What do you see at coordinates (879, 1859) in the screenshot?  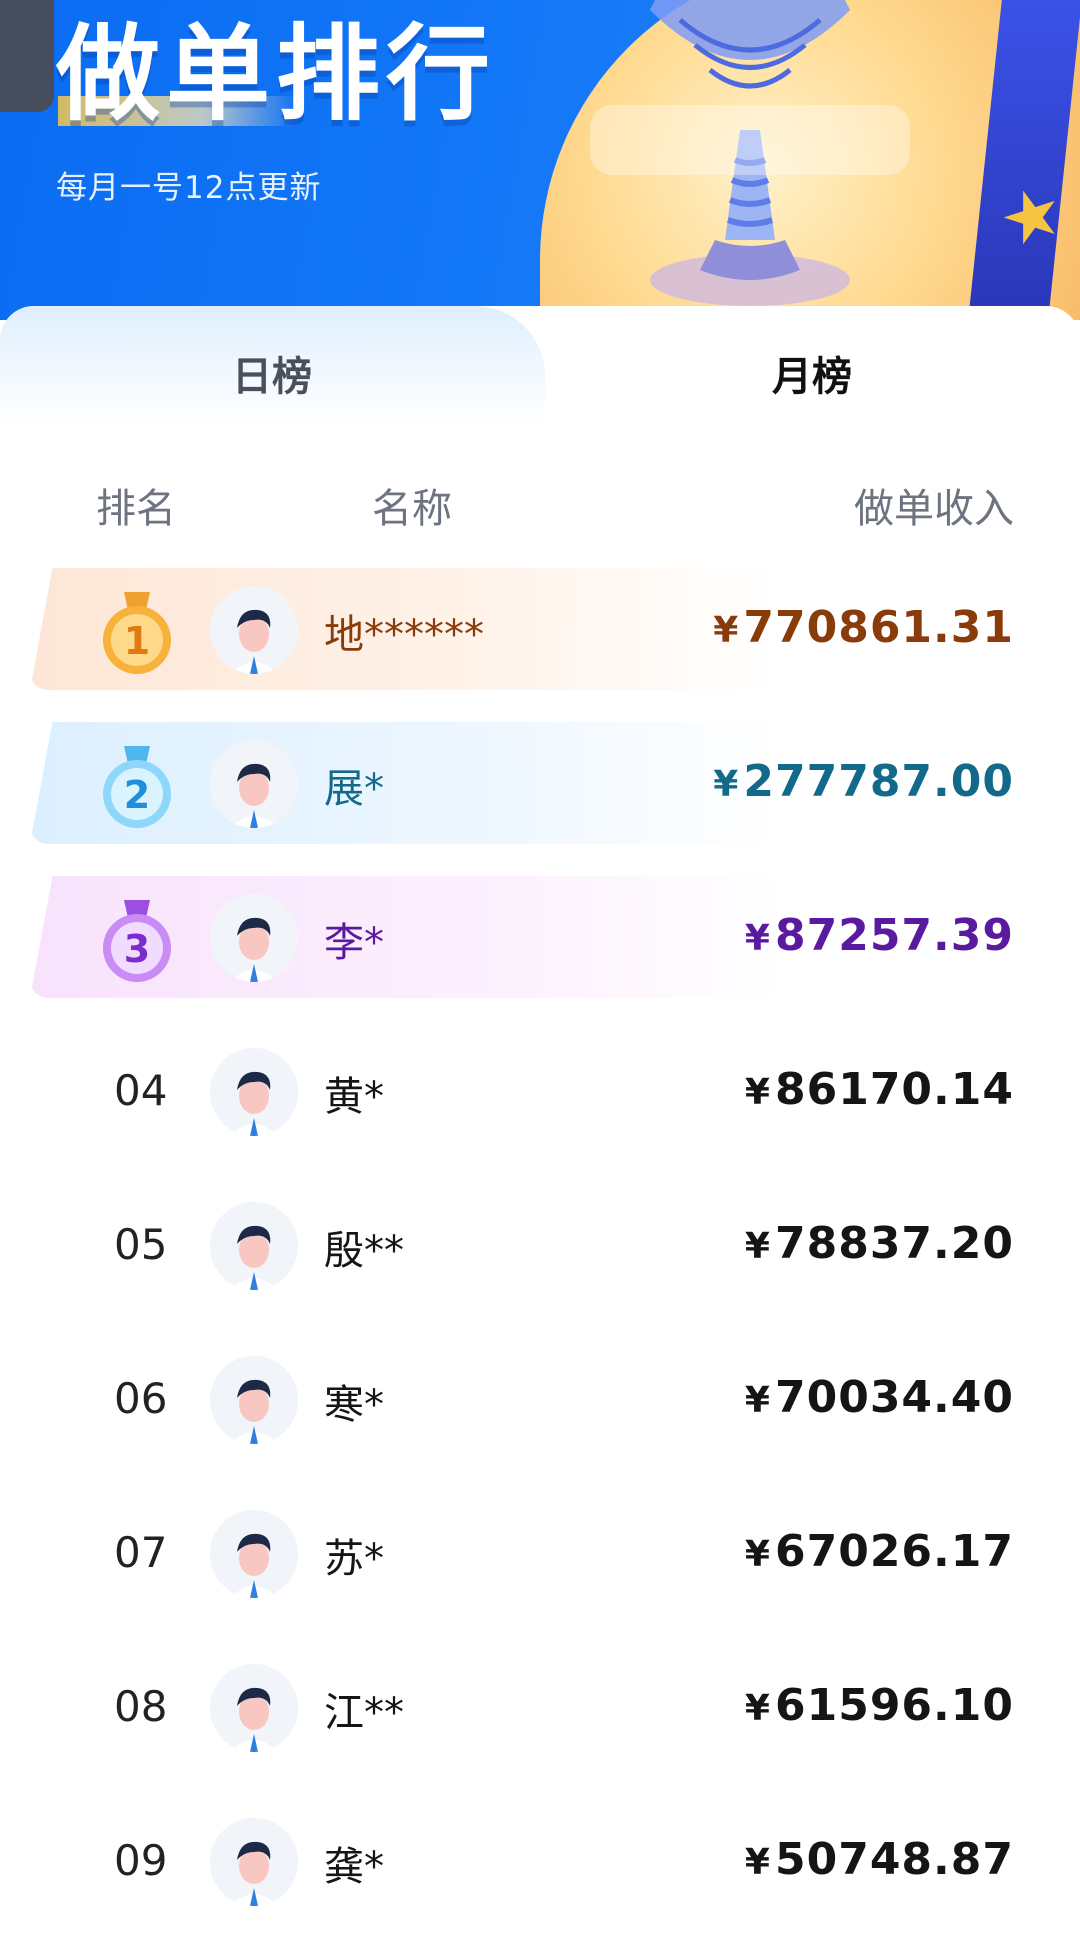 I see `income-amount: ¥50748.87` at bounding box center [879, 1859].